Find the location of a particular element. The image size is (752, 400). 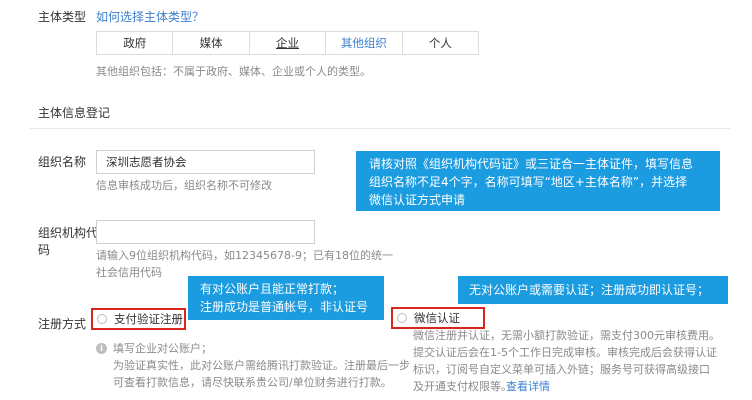

org-name-hint: 信息审核成功后，组织名称不可修改 is located at coordinates (184, 185).